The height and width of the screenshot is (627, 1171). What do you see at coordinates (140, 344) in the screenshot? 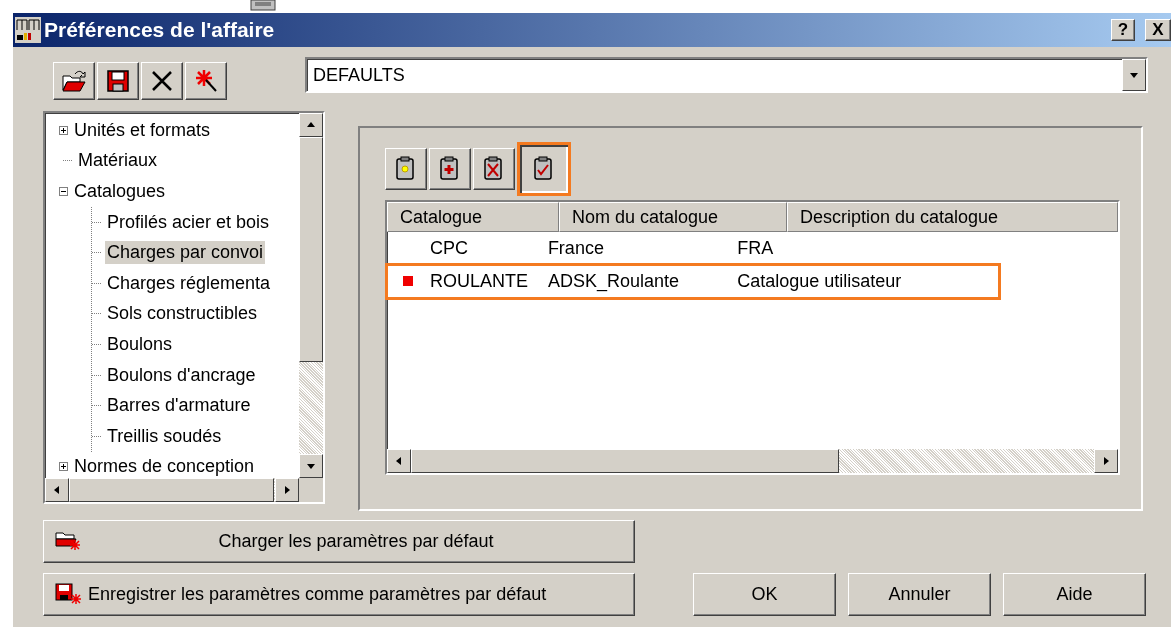
I see `tree-item: Boulons` at bounding box center [140, 344].